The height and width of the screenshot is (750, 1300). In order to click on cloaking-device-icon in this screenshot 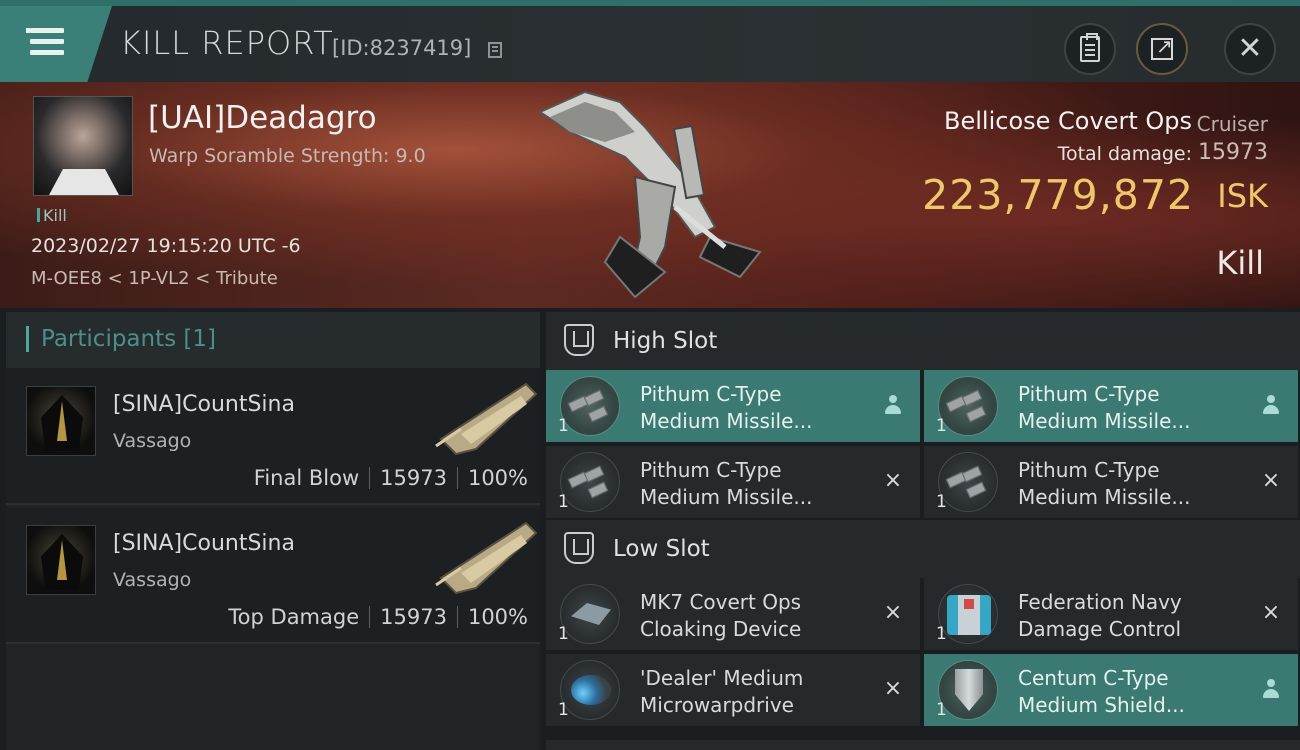, I will do `click(590, 614)`.